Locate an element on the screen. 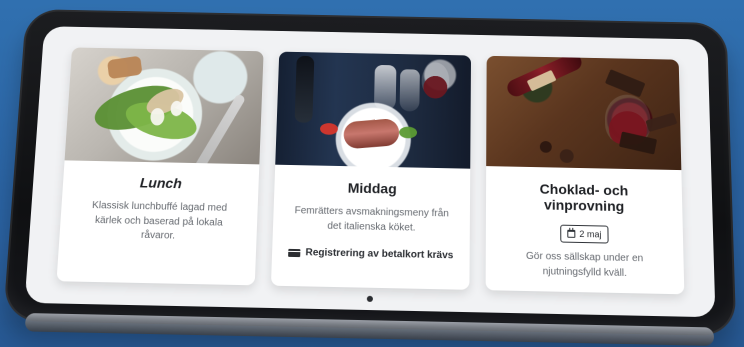 Image resolution: width=744 pixels, height=347 pixels. credit-card-icon is located at coordinates (294, 253).